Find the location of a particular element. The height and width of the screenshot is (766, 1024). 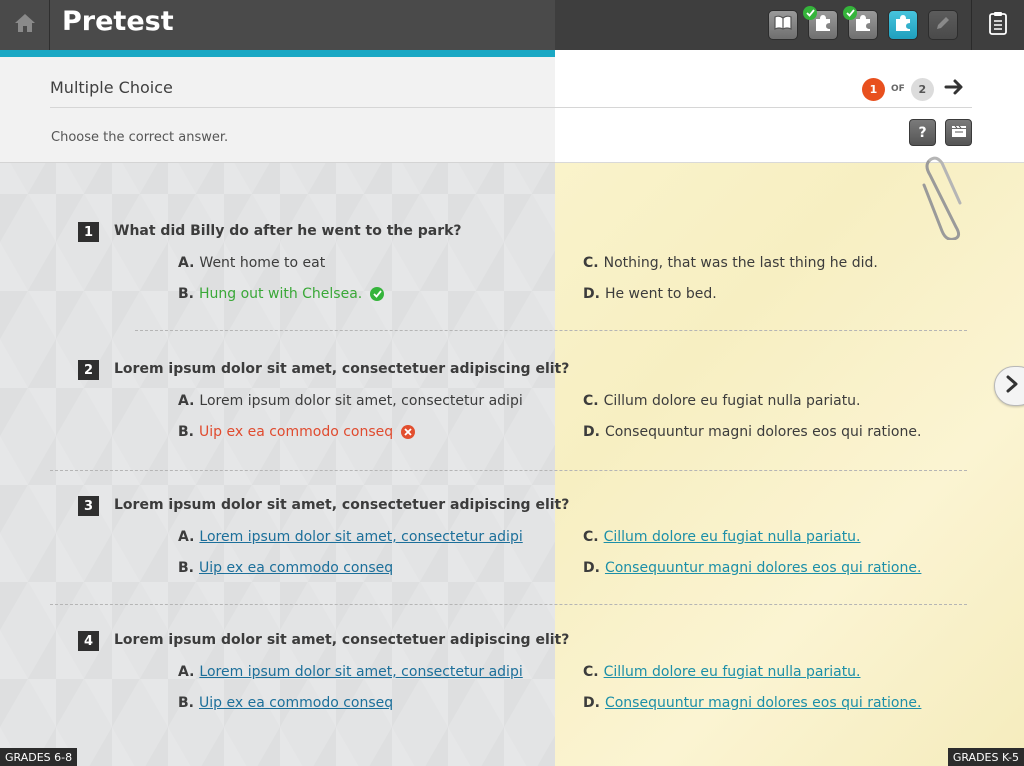

clipboard-icon is located at coordinates (998, 25).